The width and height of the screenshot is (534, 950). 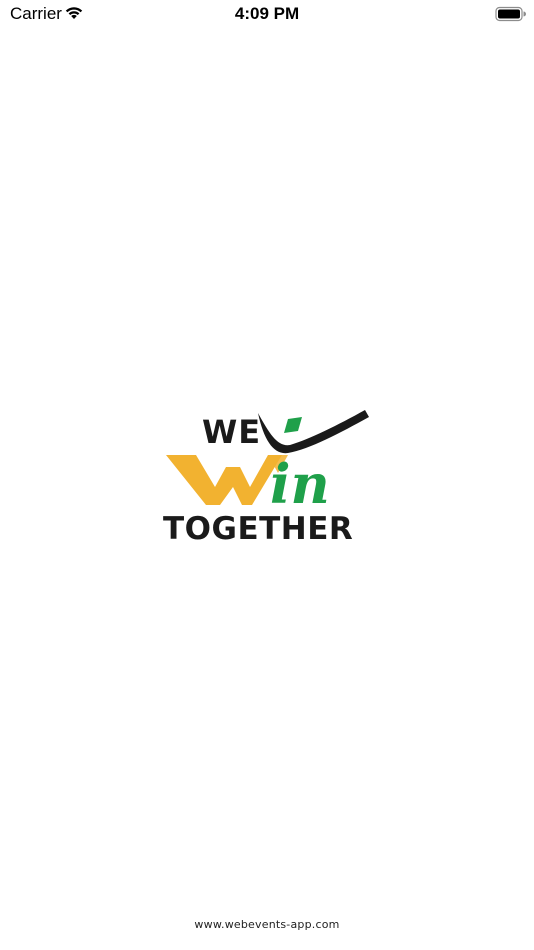 I want to click on status-bar: Carrier 4:09 PM, so click(x=267, y=14).